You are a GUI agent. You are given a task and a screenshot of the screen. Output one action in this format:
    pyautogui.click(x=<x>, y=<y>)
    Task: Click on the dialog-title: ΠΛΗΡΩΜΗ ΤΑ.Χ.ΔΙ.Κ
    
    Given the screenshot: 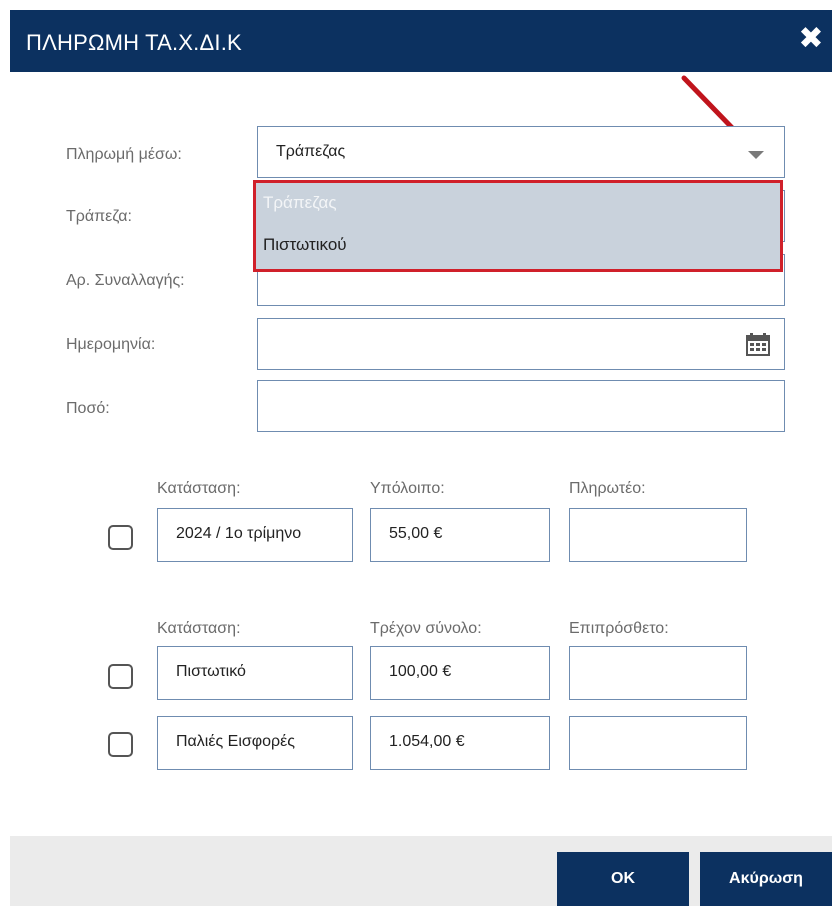 What is the action you would take?
    pyautogui.click(x=134, y=42)
    